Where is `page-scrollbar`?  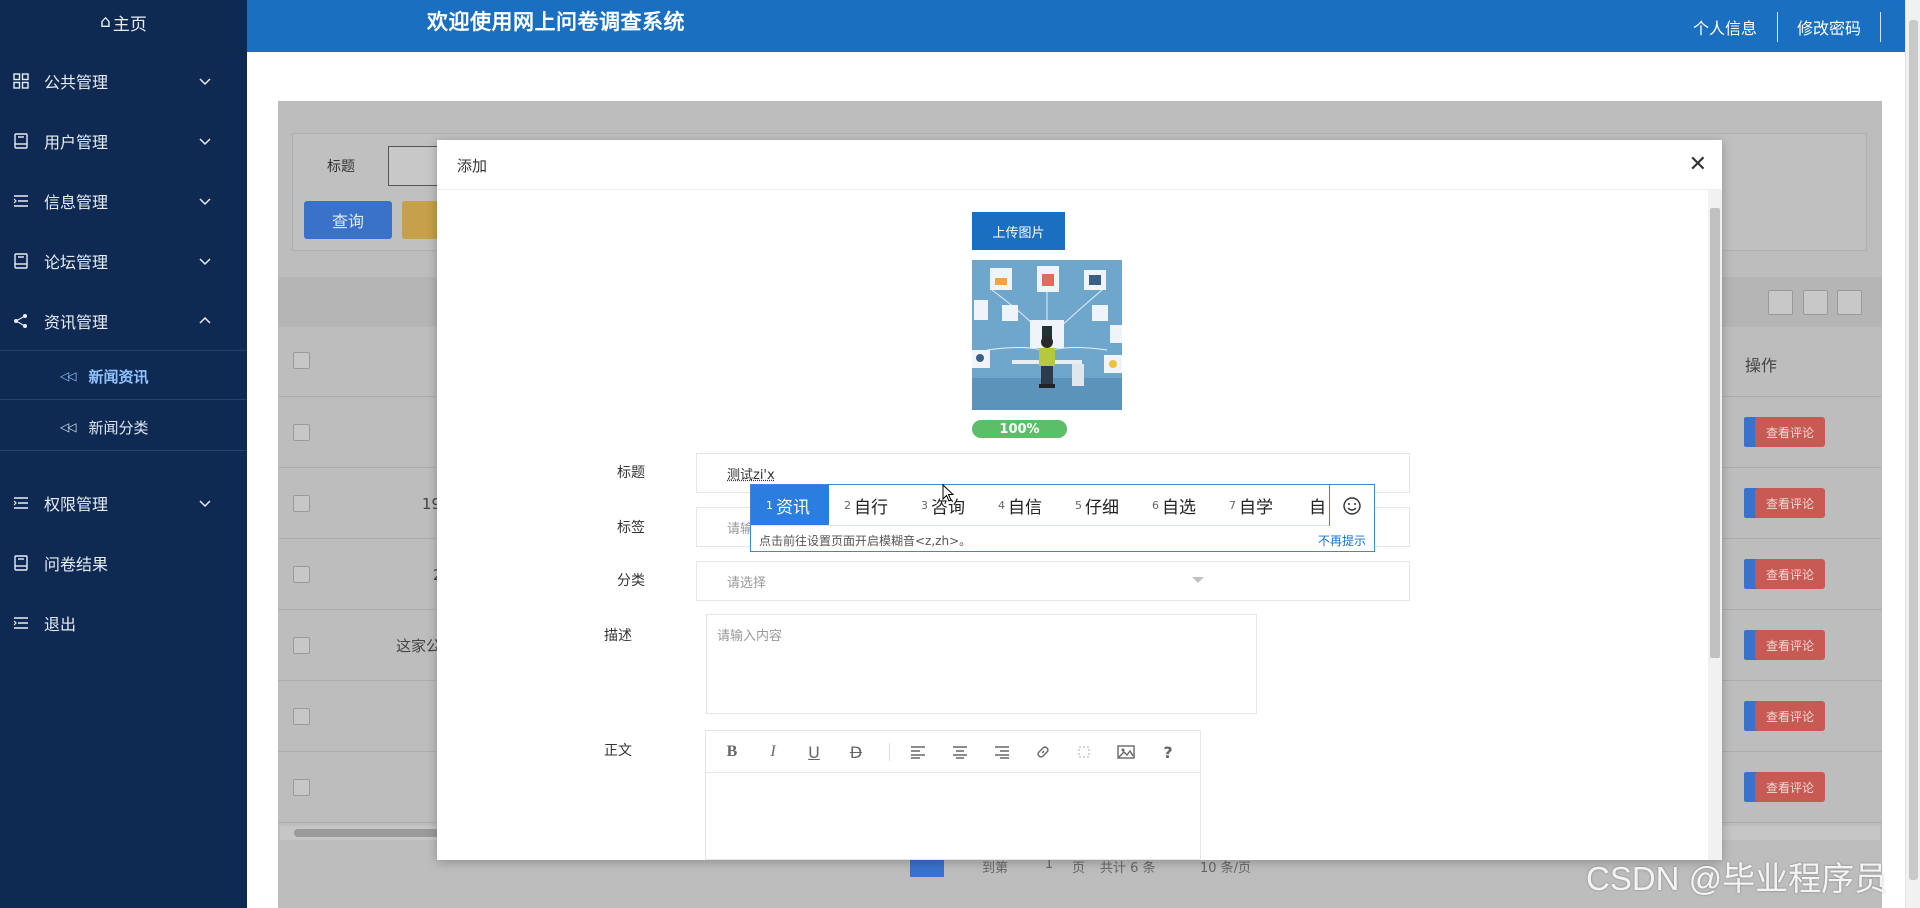
page-scrollbar is located at coordinates (1912, 454).